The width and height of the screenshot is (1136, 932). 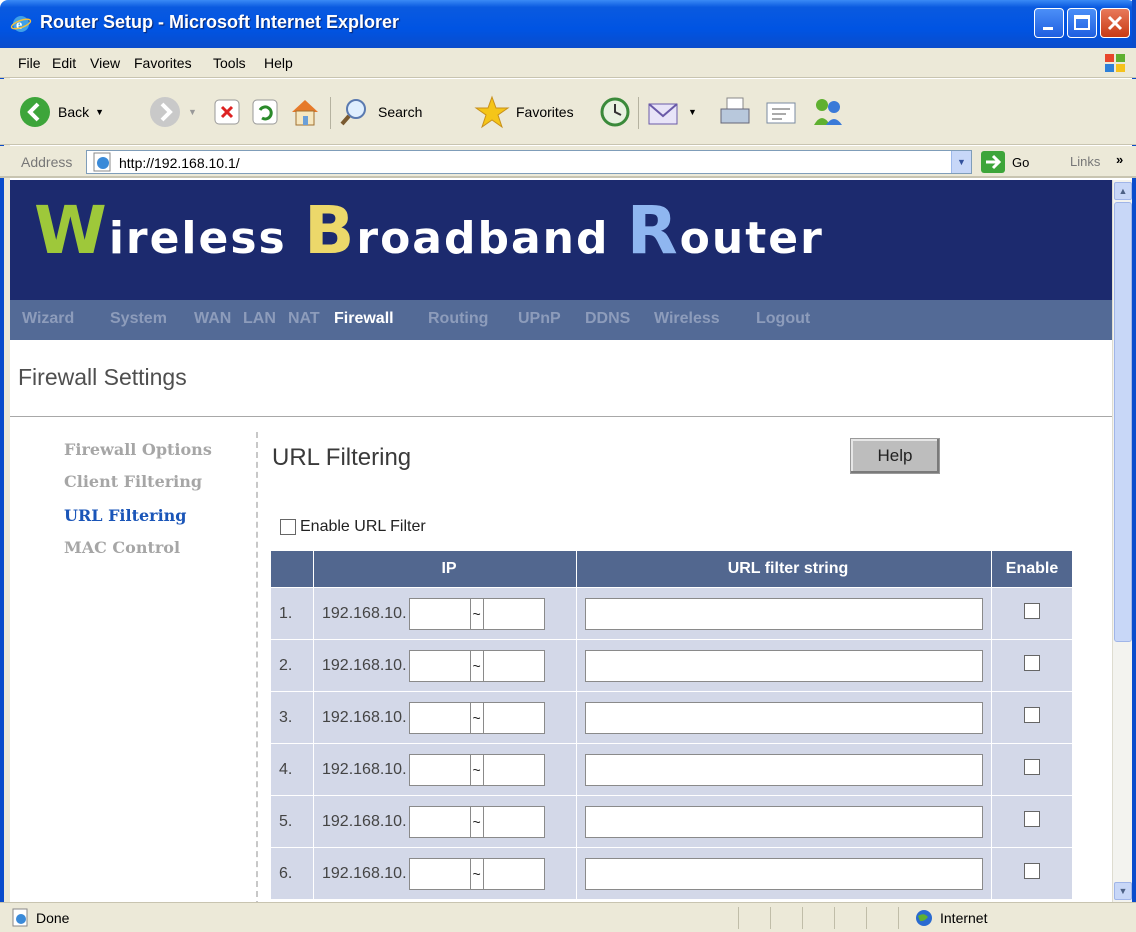 I want to click on minimize-button, so click(x=1049, y=23).